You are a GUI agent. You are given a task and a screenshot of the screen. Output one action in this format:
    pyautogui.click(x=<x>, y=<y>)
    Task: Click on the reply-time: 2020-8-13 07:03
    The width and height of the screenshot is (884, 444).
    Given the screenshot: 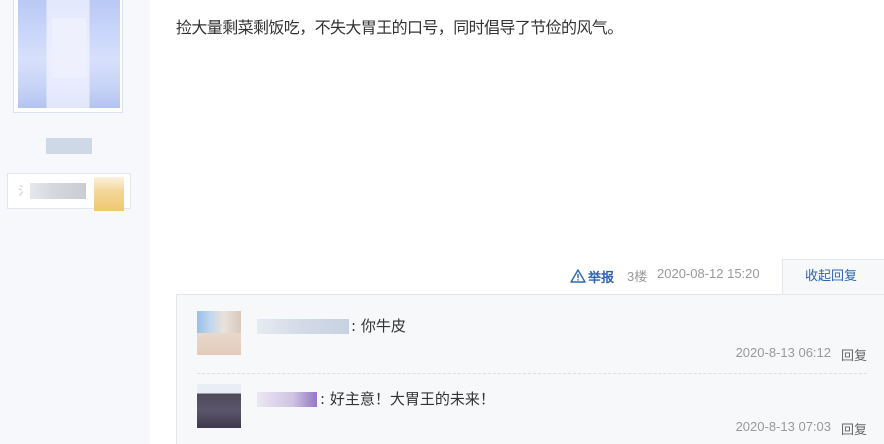 What is the action you would take?
    pyautogui.click(x=783, y=426)
    